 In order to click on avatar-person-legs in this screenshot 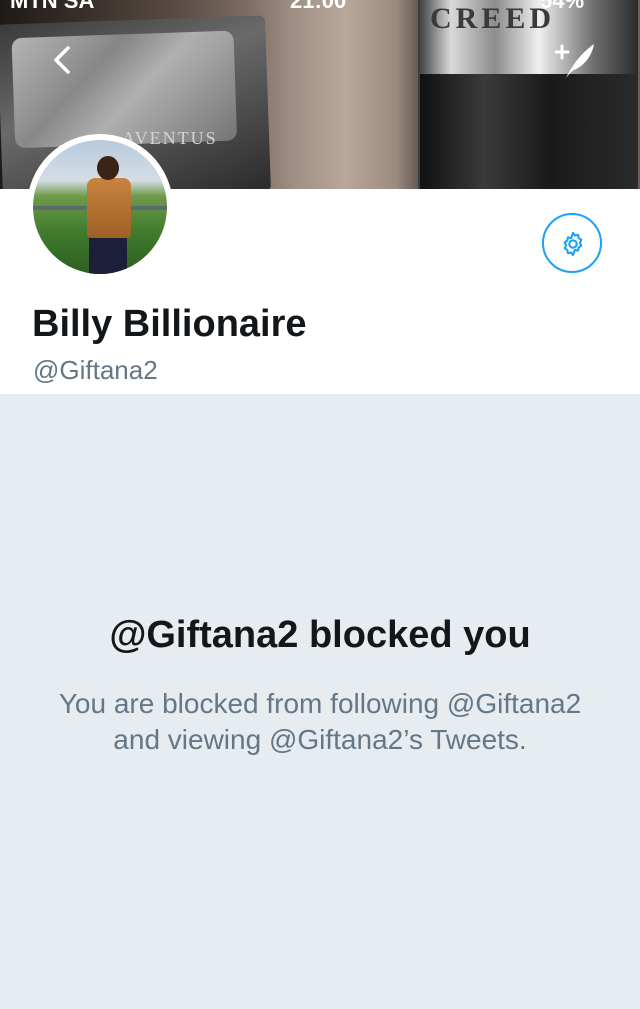, I will do `click(108, 255)`.